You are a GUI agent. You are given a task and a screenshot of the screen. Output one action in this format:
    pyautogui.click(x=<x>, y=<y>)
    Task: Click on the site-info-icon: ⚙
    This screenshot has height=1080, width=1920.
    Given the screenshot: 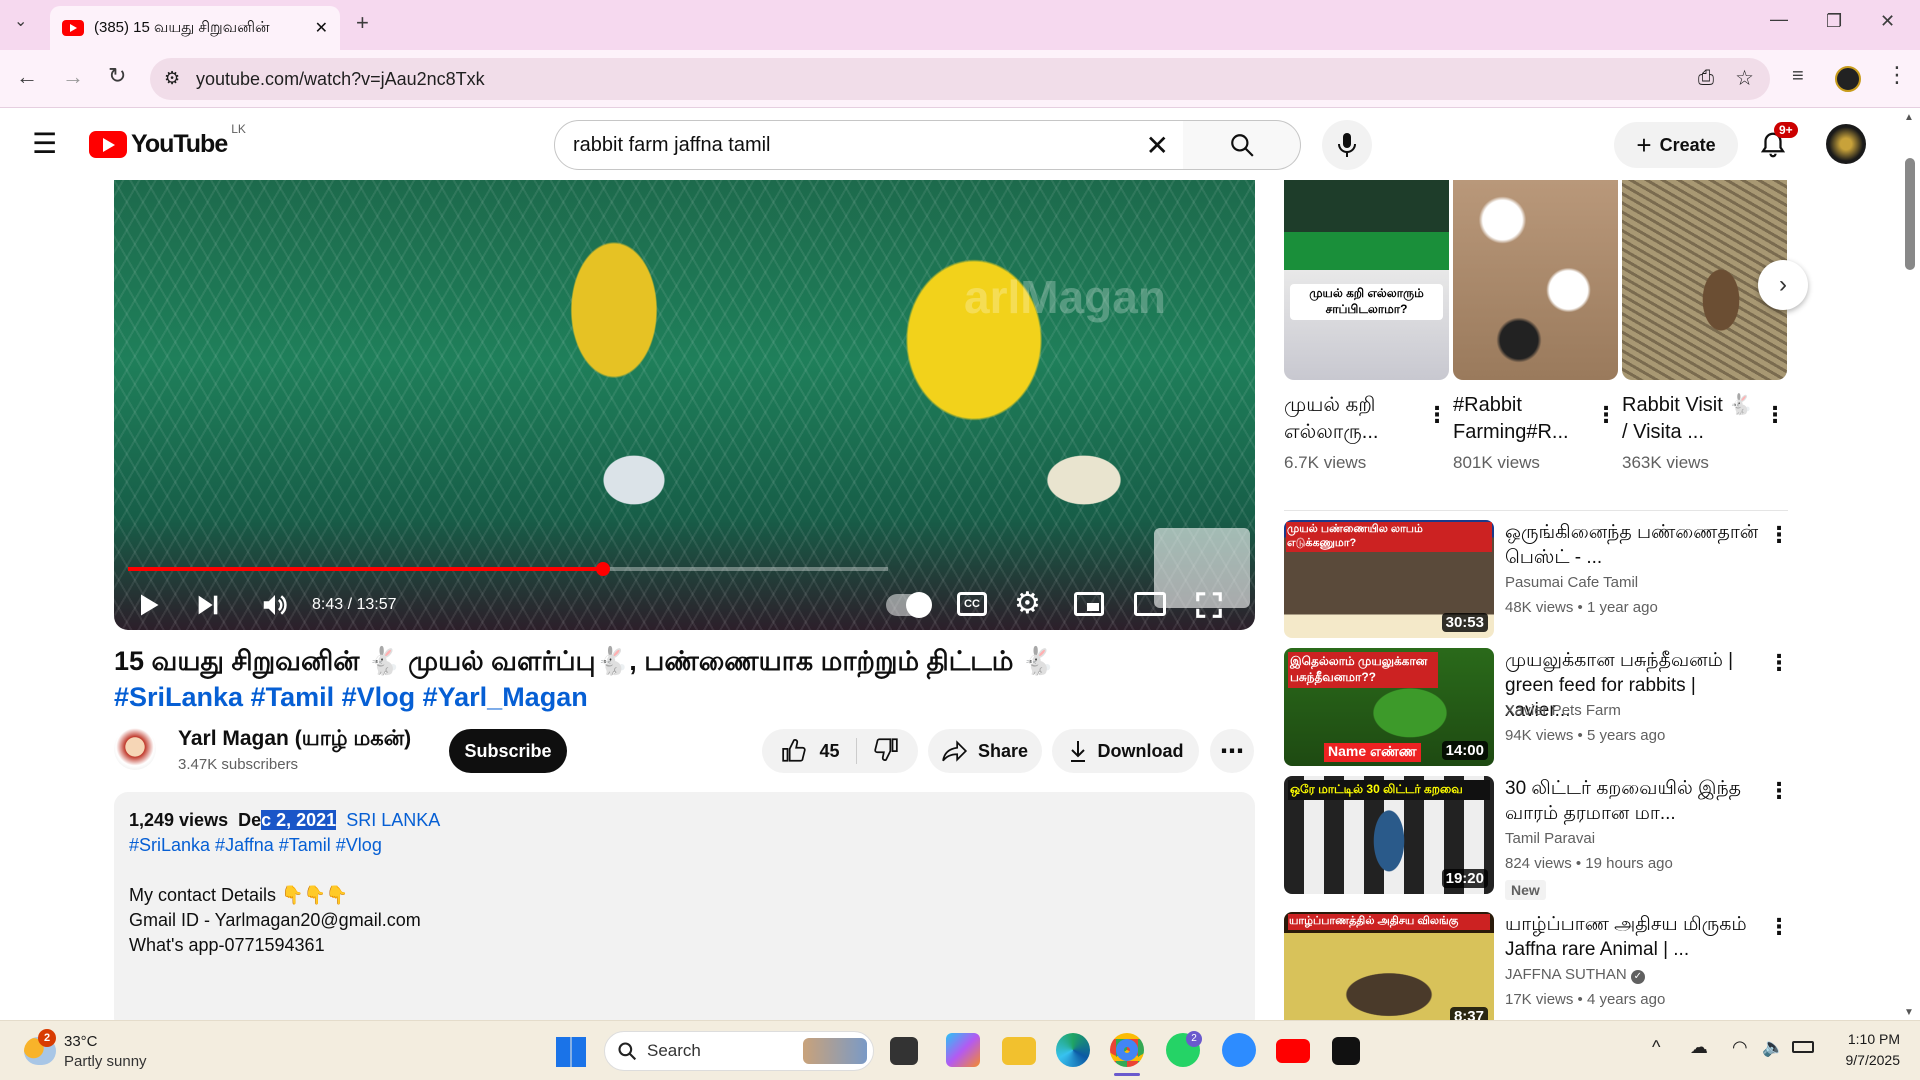 What is the action you would take?
    pyautogui.click(x=172, y=78)
    